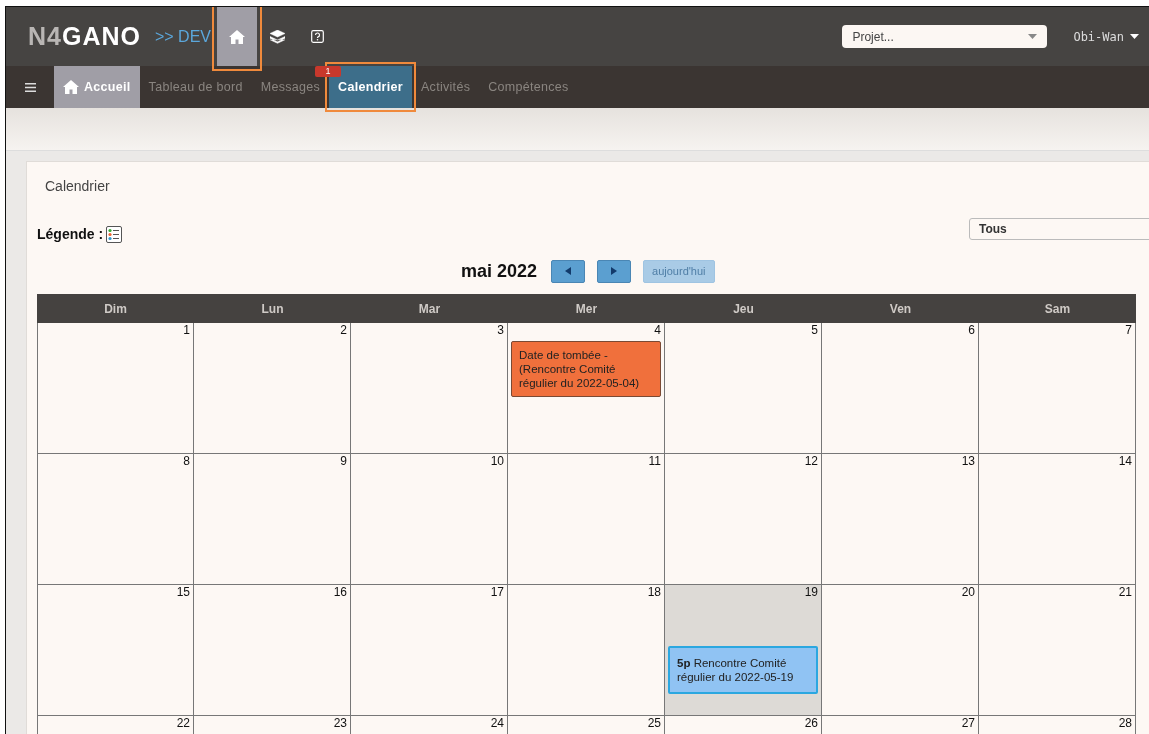 The image size is (1149, 734). Describe the element at coordinates (429, 650) in the screenshot. I see `calendar-day-cell: 17` at that location.